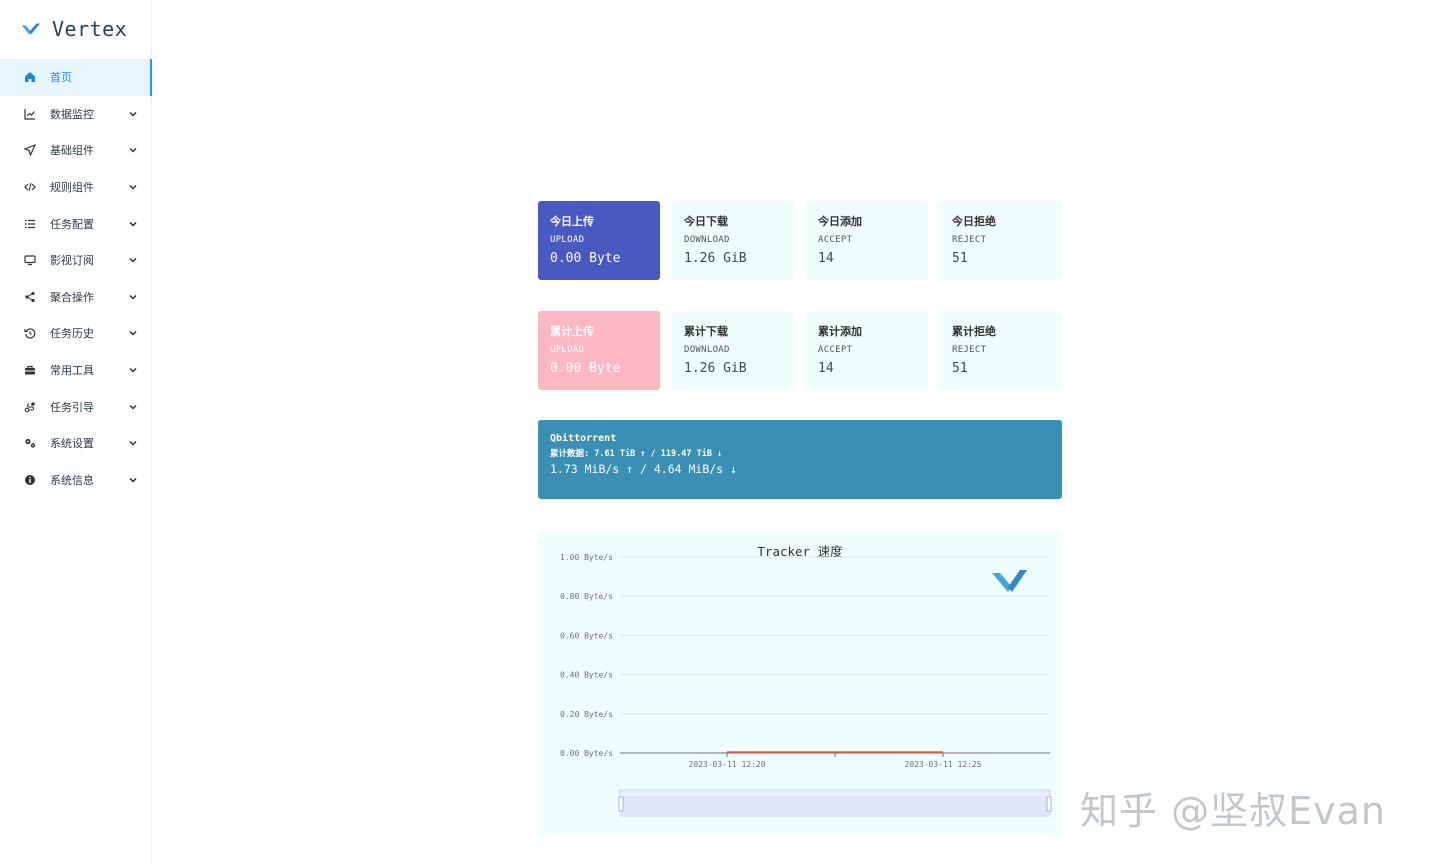 This screenshot has width=1440, height=863. Describe the element at coordinates (30, 333) in the screenshot. I see `history-icon` at that location.